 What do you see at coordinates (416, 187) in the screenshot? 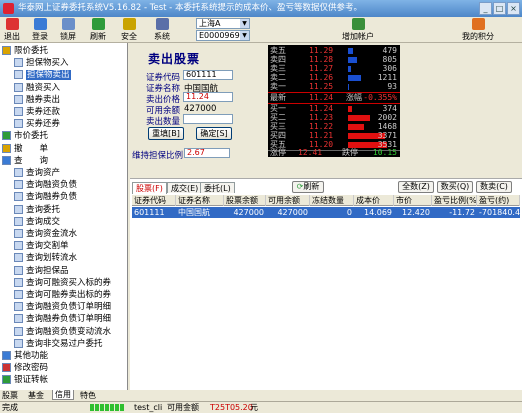
I see `select-all-button: 全数(Z)` at bounding box center [416, 187].